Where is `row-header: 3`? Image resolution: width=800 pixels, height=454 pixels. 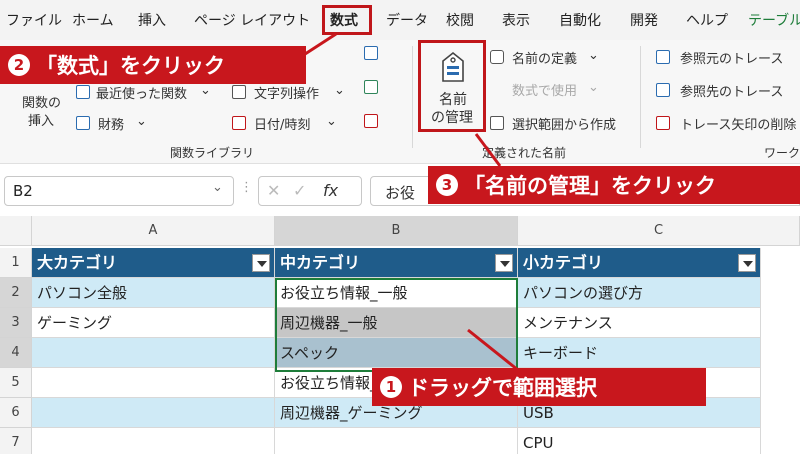
row-header: 3 is located at coordinates (16, 323).